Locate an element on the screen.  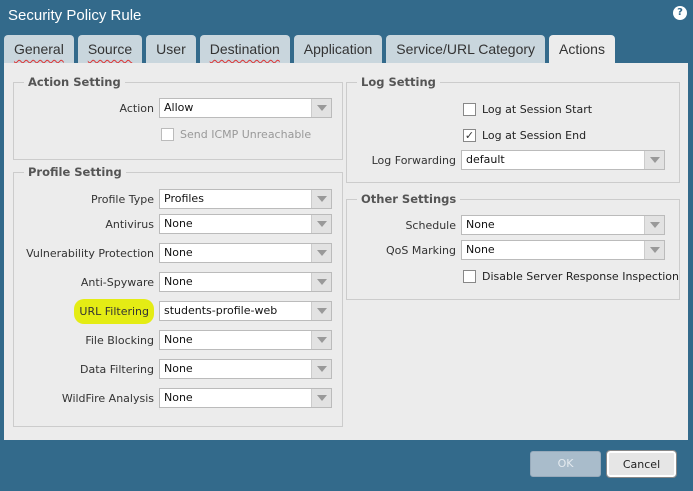
profile-row-file-blocking: File Blocking None is located at coordinates (172, 340).